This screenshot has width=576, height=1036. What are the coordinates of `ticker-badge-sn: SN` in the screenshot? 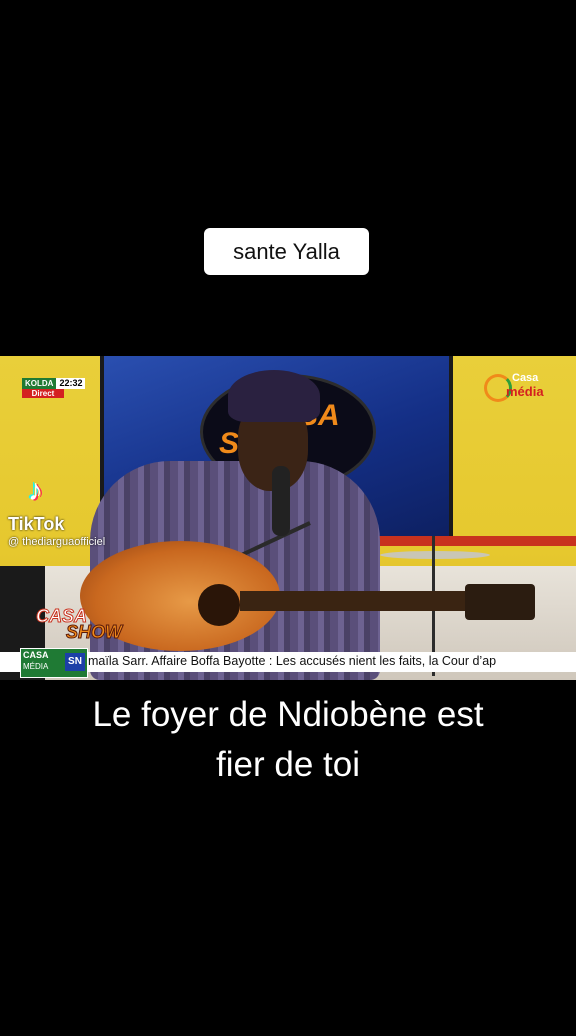 It's located at (75, 662).